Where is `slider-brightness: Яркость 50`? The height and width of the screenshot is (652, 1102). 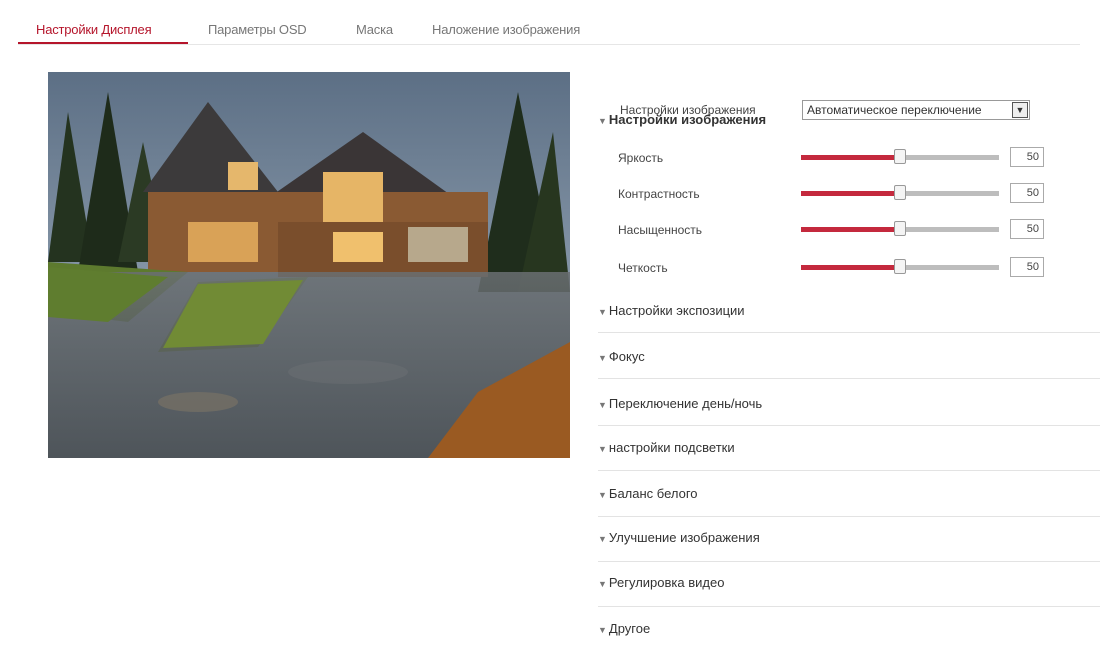
slider-brightness: Яркость 50 is located at coordinates (833, 158).